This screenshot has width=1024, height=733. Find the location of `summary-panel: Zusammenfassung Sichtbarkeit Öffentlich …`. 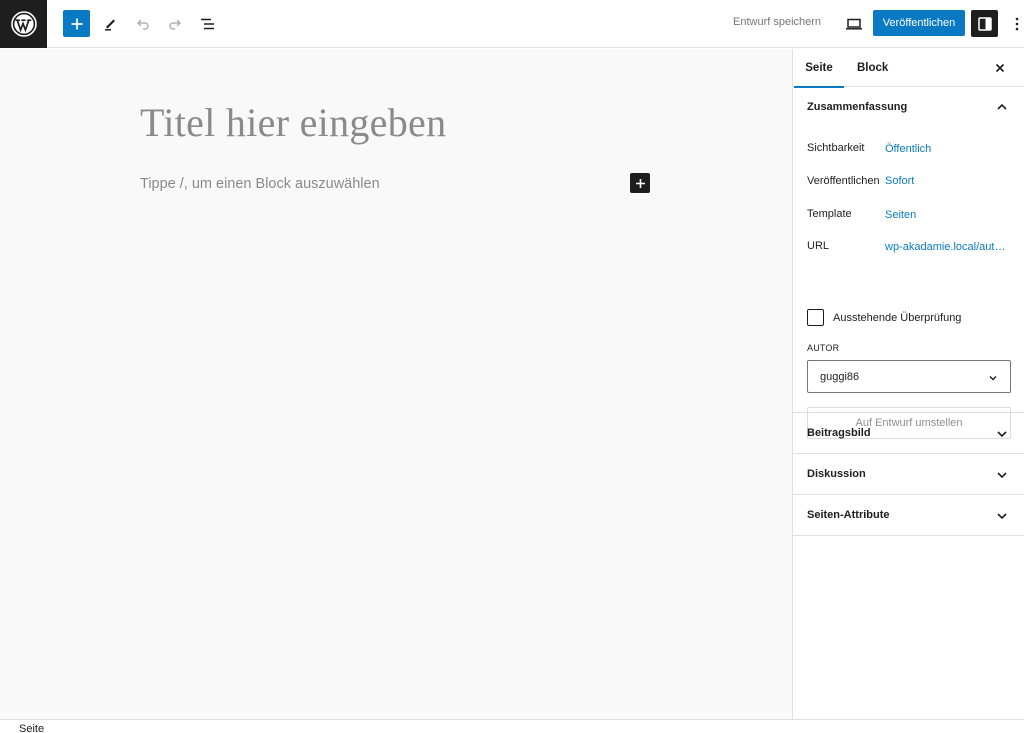

summary-panel: Zusammenfassung Sichtbarkeit Öffentlich … is located at coordinates (908, 263).